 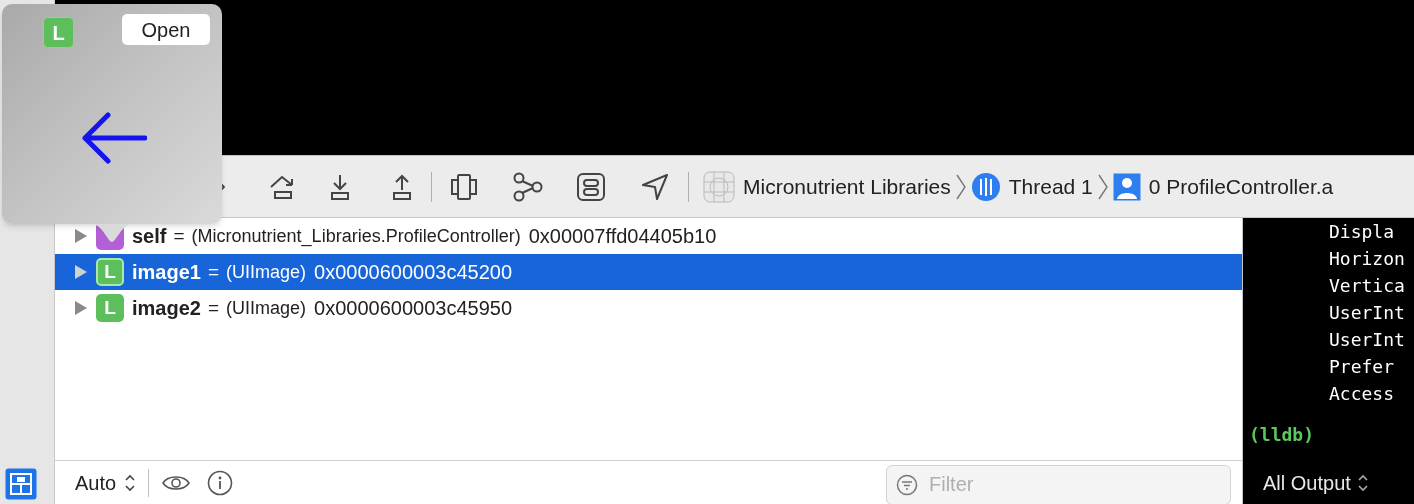 I want to click on scope-selector: Auto, so click(x=106, y=482).